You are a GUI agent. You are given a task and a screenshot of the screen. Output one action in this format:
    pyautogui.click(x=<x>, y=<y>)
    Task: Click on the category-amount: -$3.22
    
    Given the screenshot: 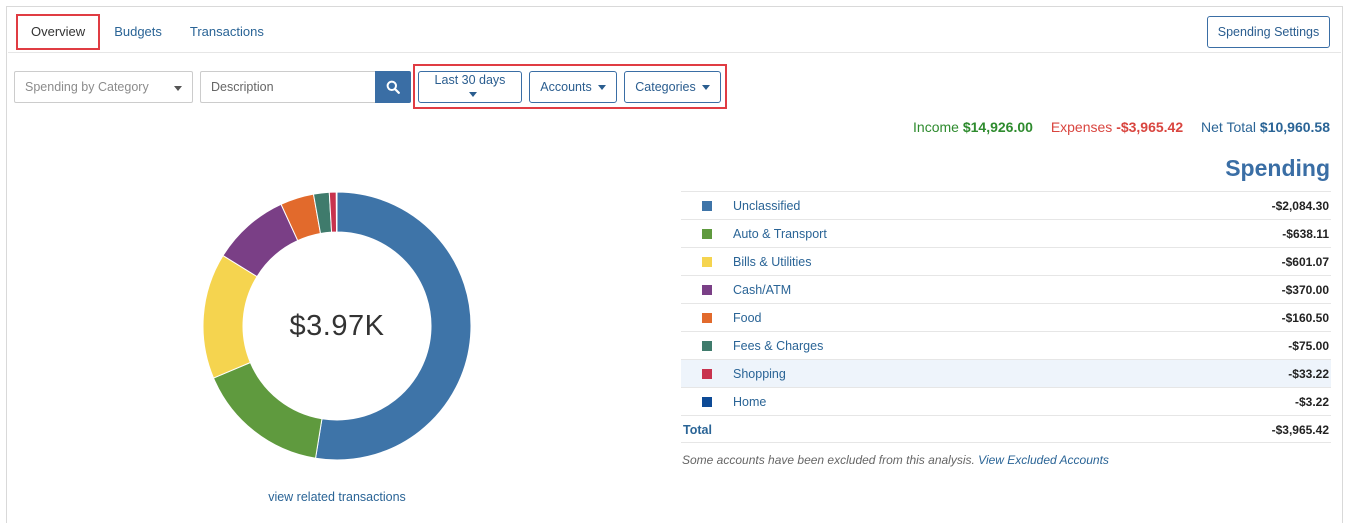 What is the action you would take?
    pyautogui.click(x=1311, y=402)
    